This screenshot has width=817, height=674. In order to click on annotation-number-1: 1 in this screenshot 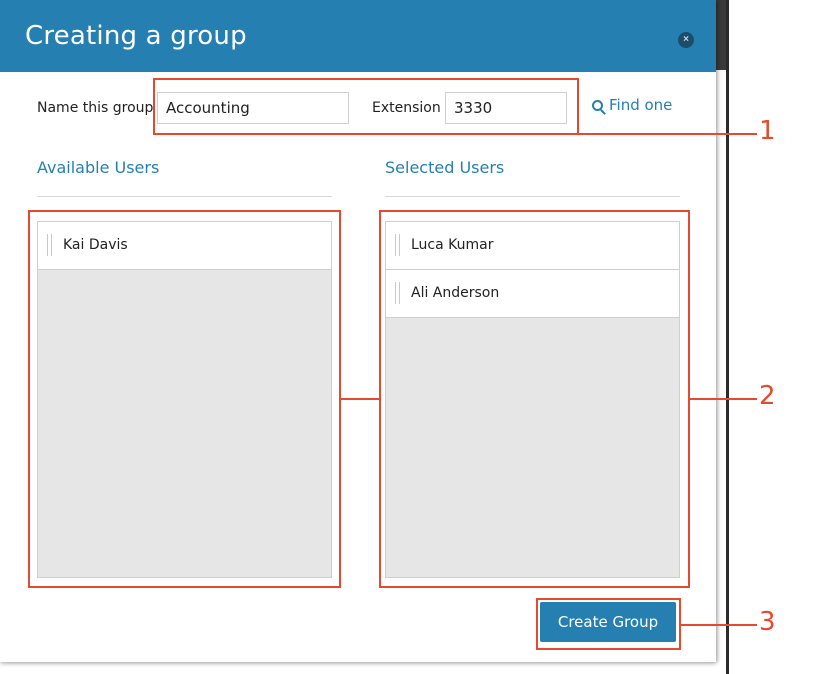, I will do `click(767, 131)`.